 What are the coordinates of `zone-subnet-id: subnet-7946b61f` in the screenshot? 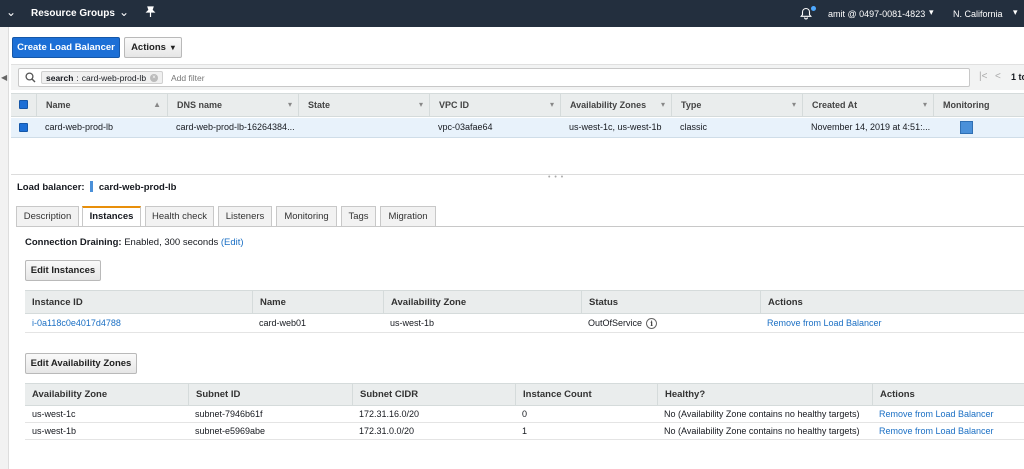 It's located at (229, 414).